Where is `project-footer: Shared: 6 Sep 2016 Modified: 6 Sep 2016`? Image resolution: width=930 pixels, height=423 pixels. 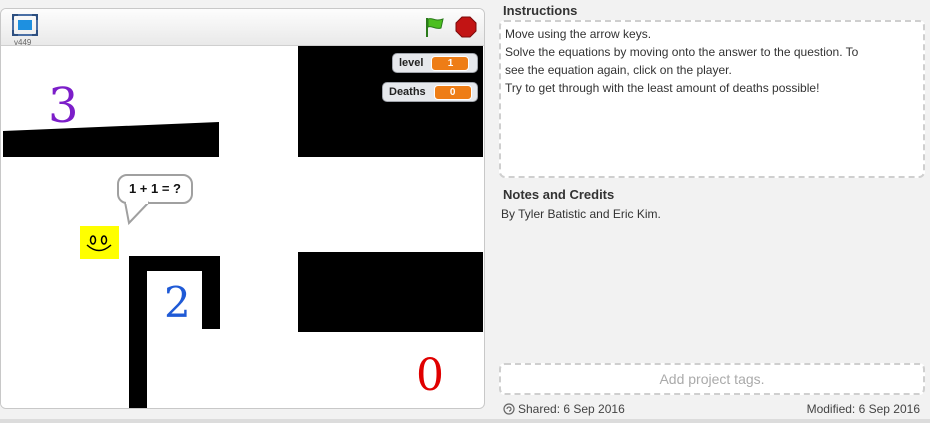 project-footer: Shared: 6 Sep 2016 Modified: 6 Sep 2016 is located at coordinates (713, 409).